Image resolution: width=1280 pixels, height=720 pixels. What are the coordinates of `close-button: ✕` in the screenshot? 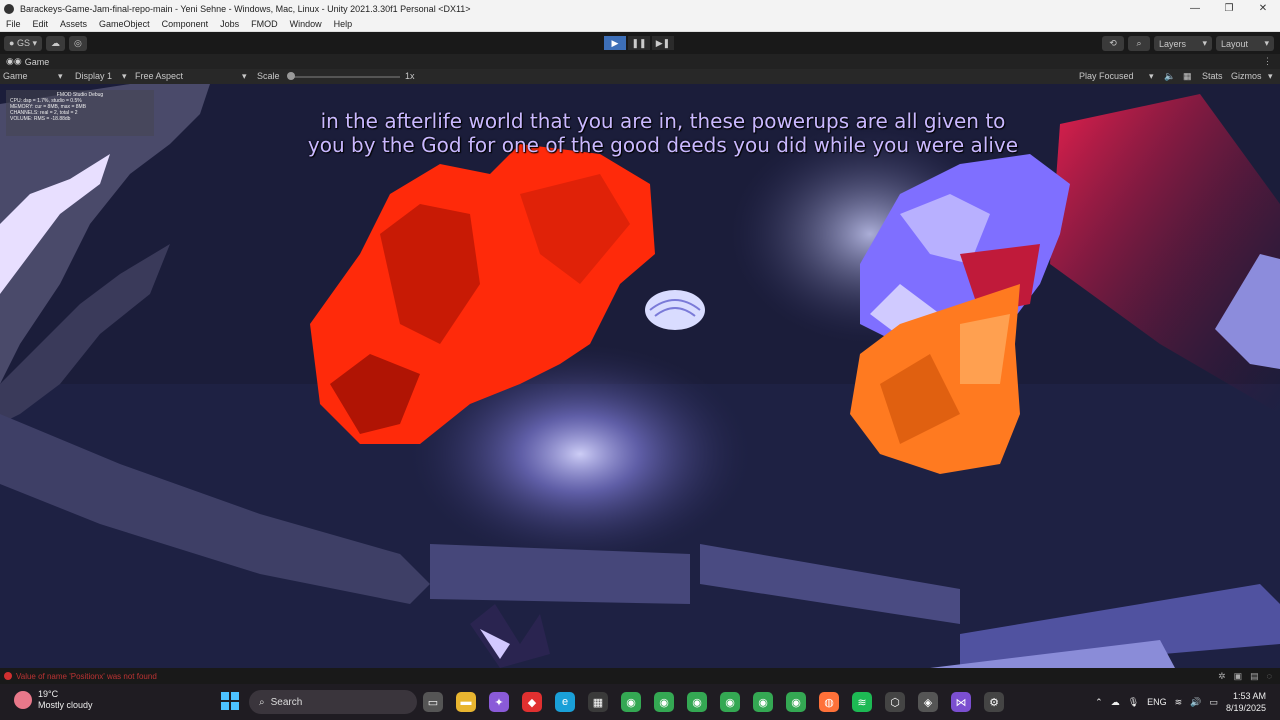 It's located at (1263, 8).